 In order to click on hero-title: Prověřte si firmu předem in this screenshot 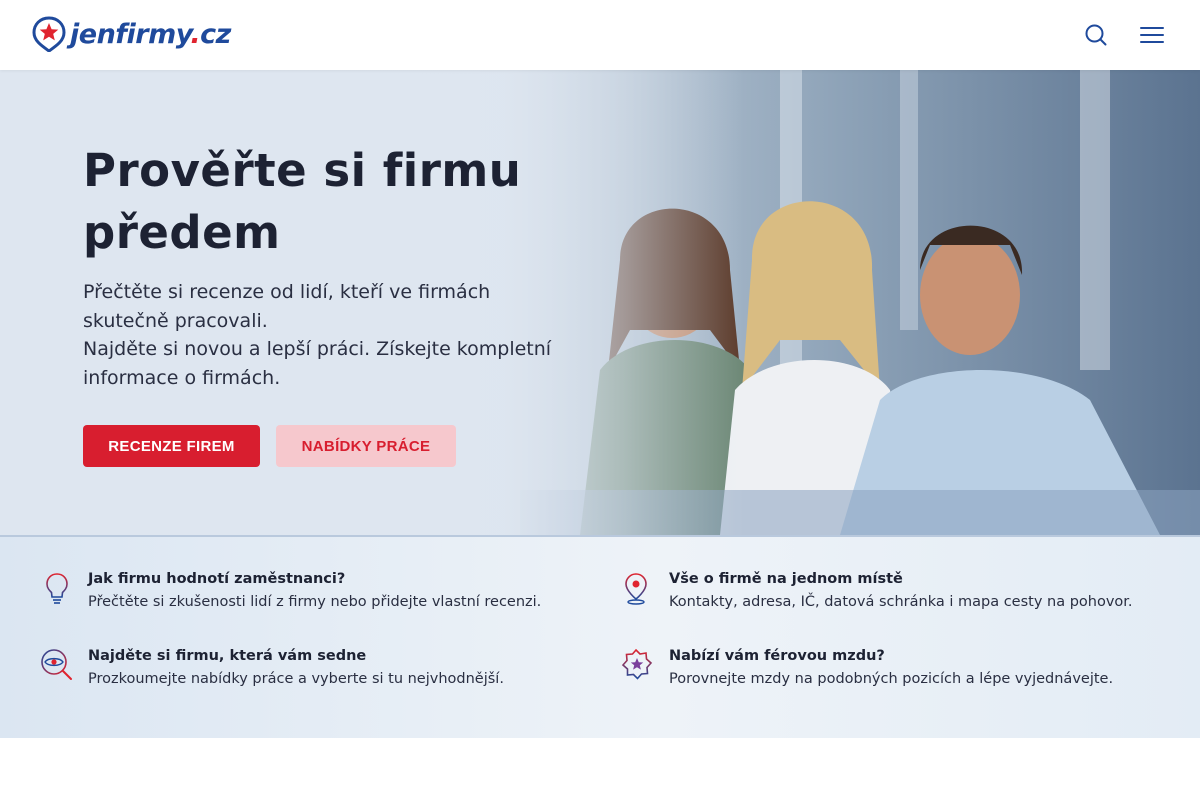, I will do `click(302, 201)`.